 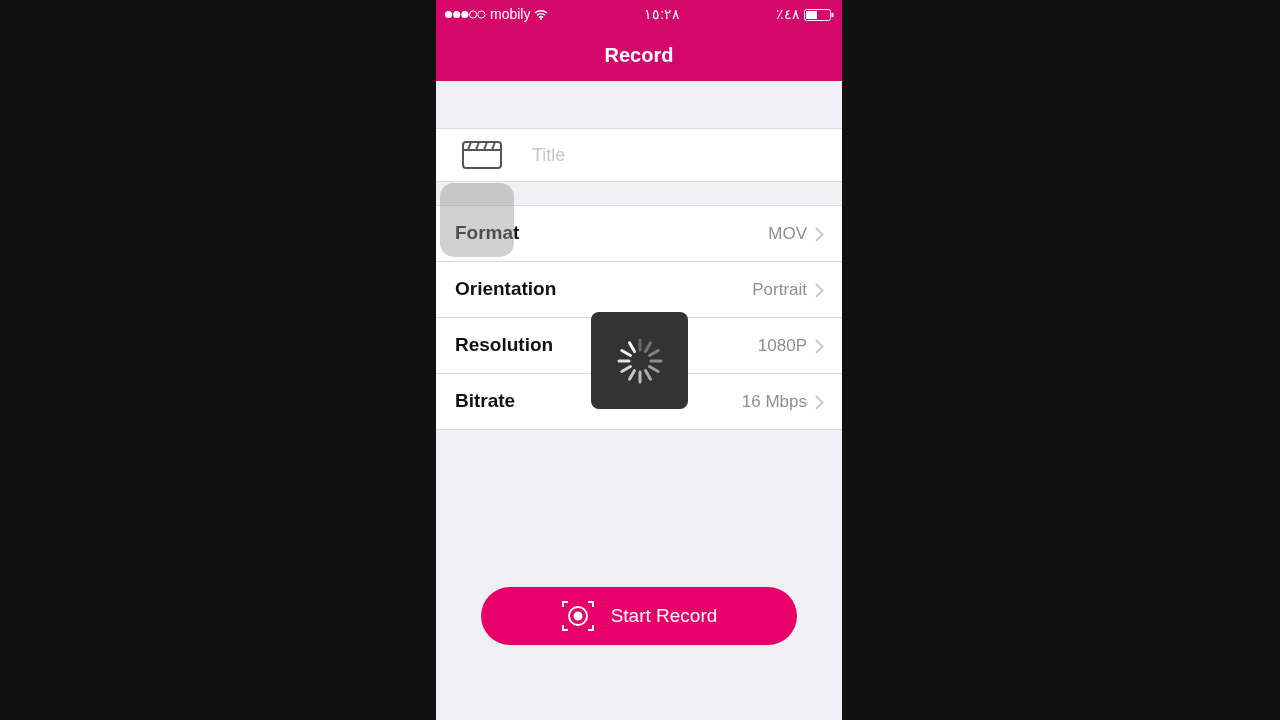 I want to click on title-field: Title, so click(x=639, y=155).